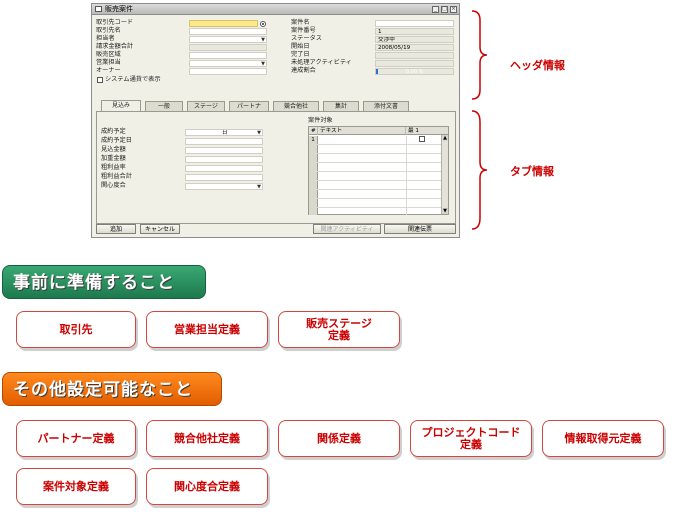 This screenshot has width=674, height=517. Describe the element at coordinates (300, 46) in the screenshot. I see `label-start-date: 開始日` at that location.